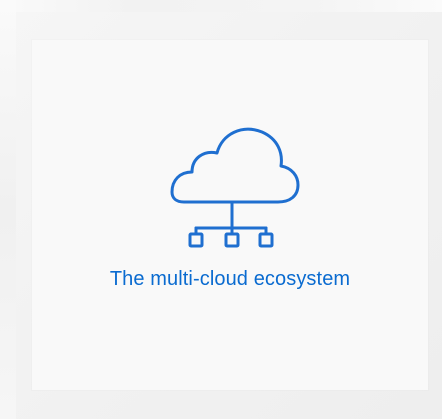 The height and width of the screenshot is (419, 442). What do you see at coordinates (8, 209) in the screenshot?
I see `left-edge` at bounding box center [8, 209].